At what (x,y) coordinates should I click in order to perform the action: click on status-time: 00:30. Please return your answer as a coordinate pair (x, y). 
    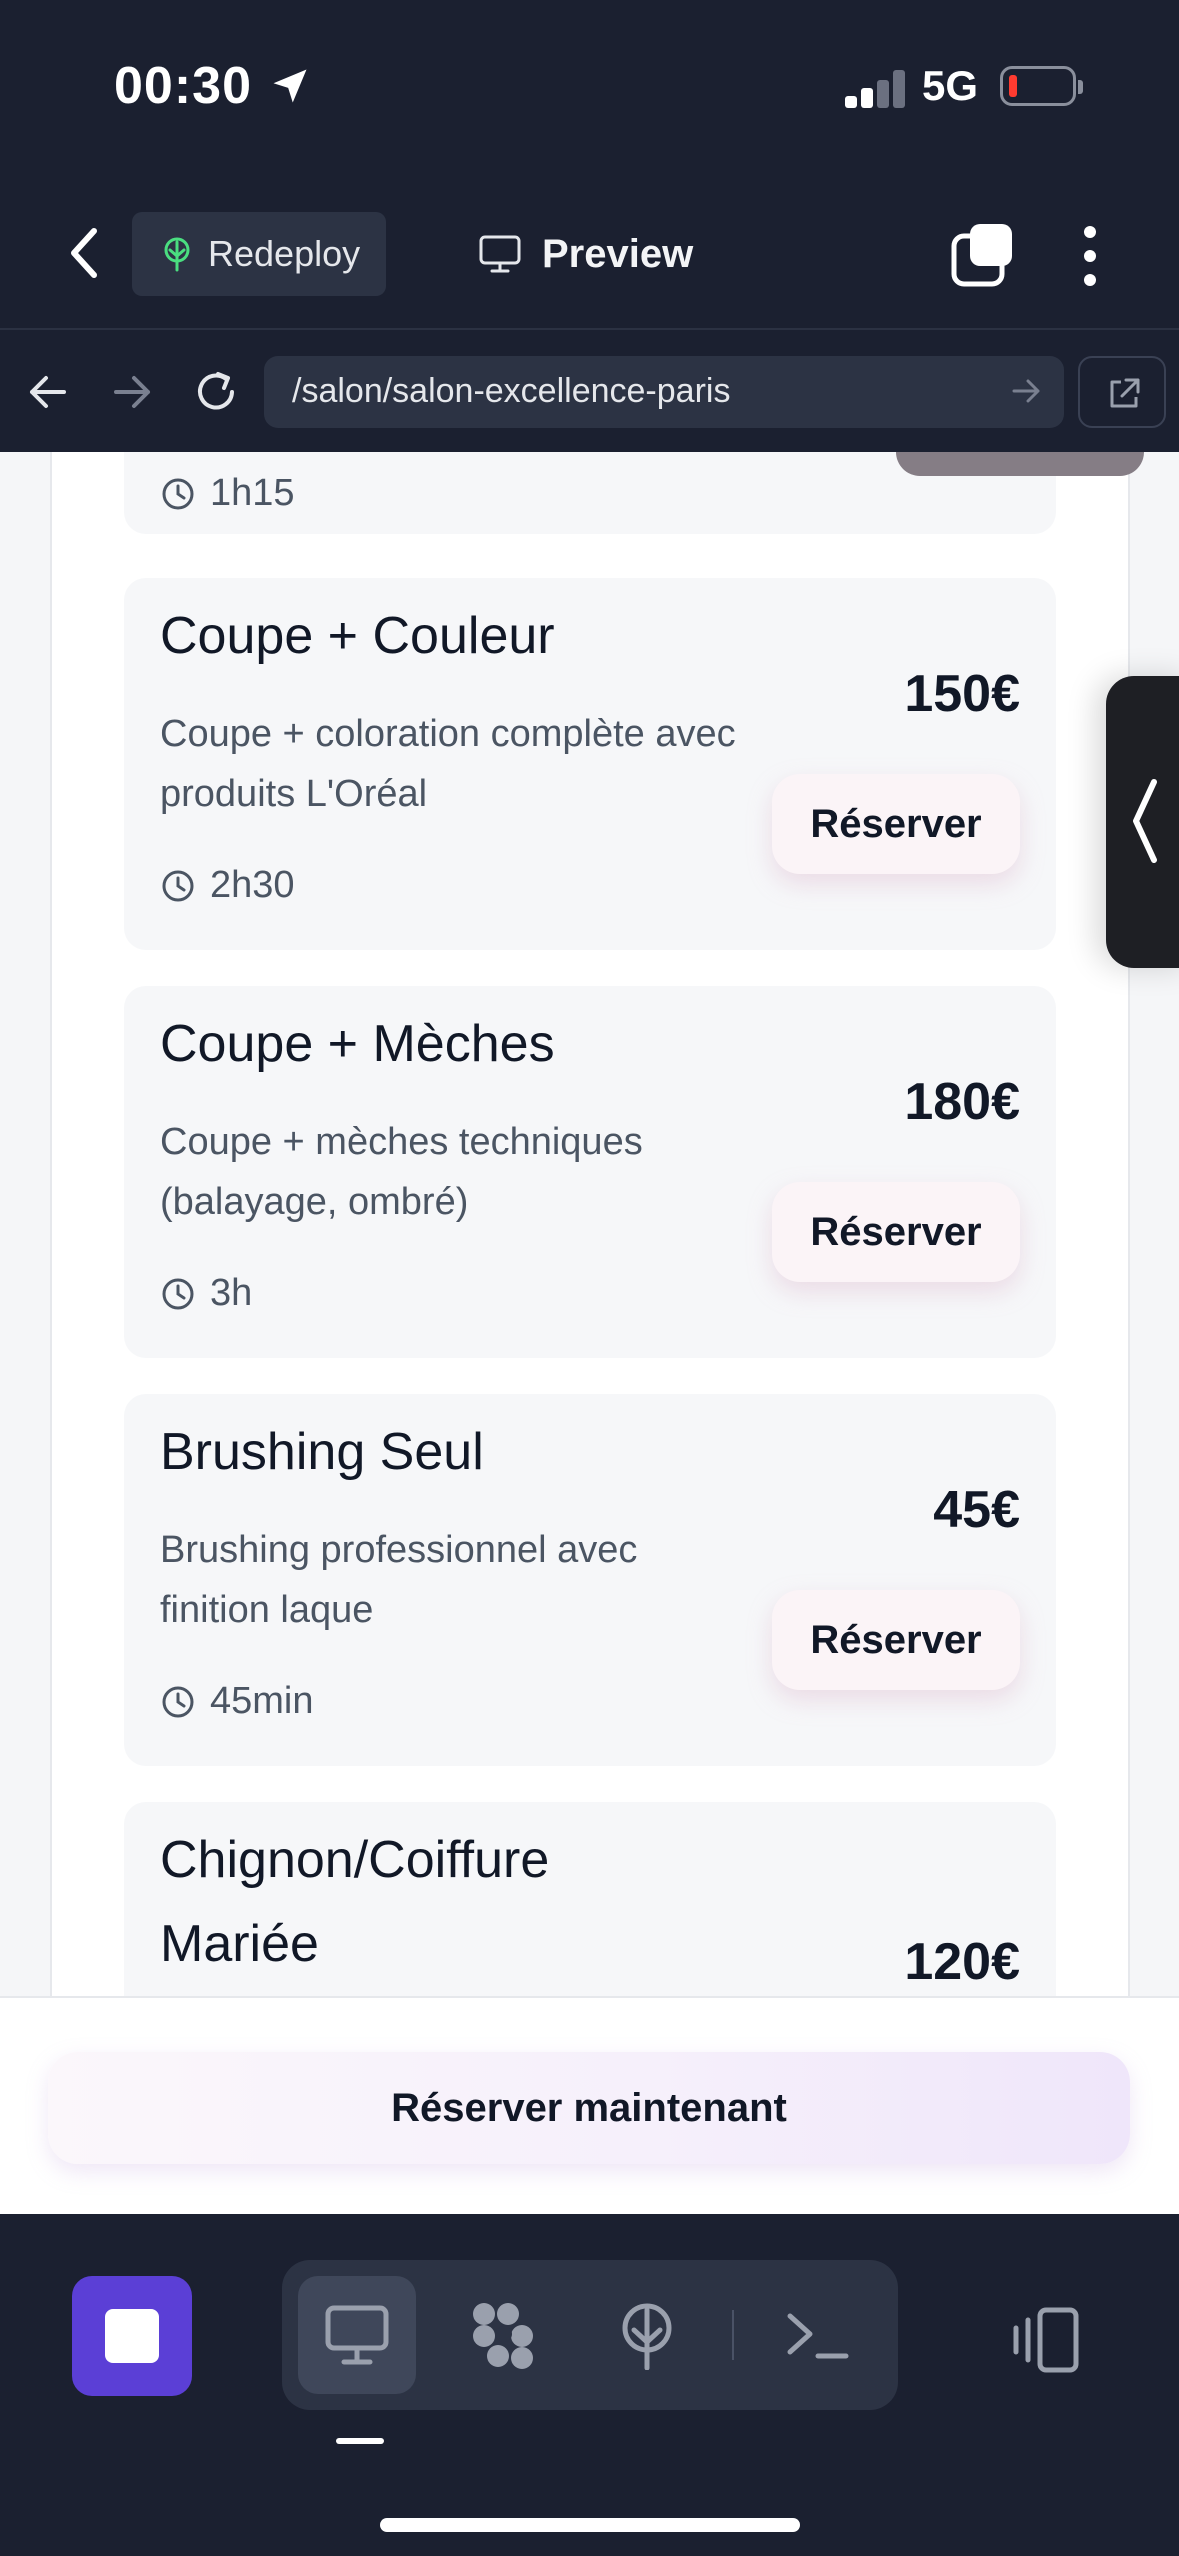
    Looking at the image, I should click on (183, 86).